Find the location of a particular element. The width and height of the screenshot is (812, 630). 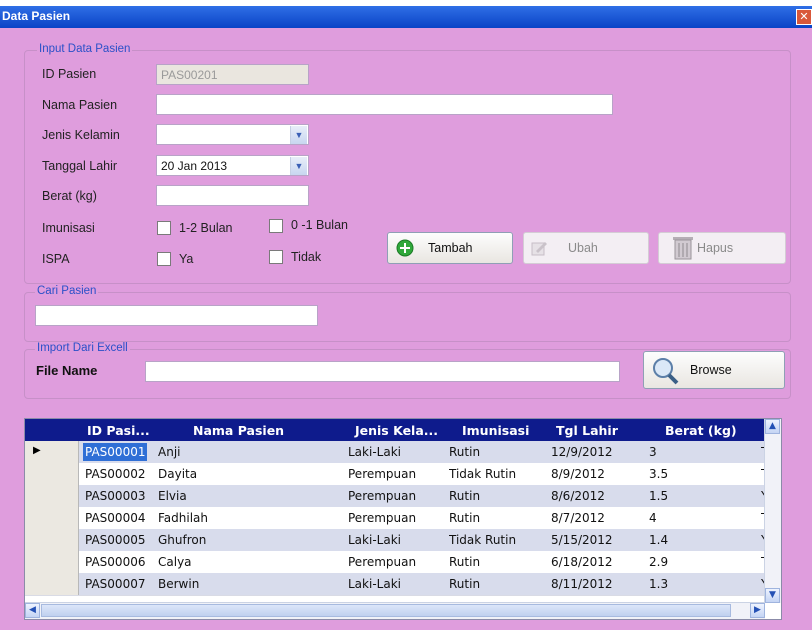

cell-nama: Anji is located at coordinates (169, 452).